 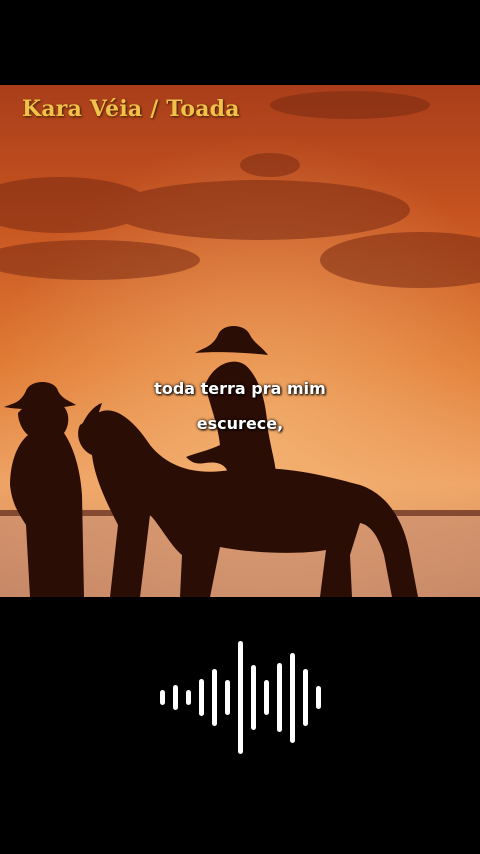 I want to click on lyric-line-2: escurece,, so click(x=240, y=423).